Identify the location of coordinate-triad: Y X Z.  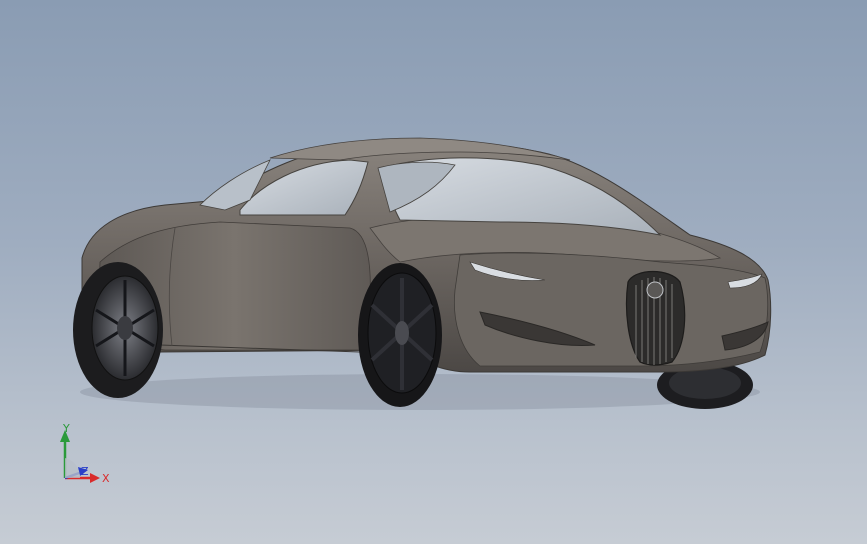
(85, 453).